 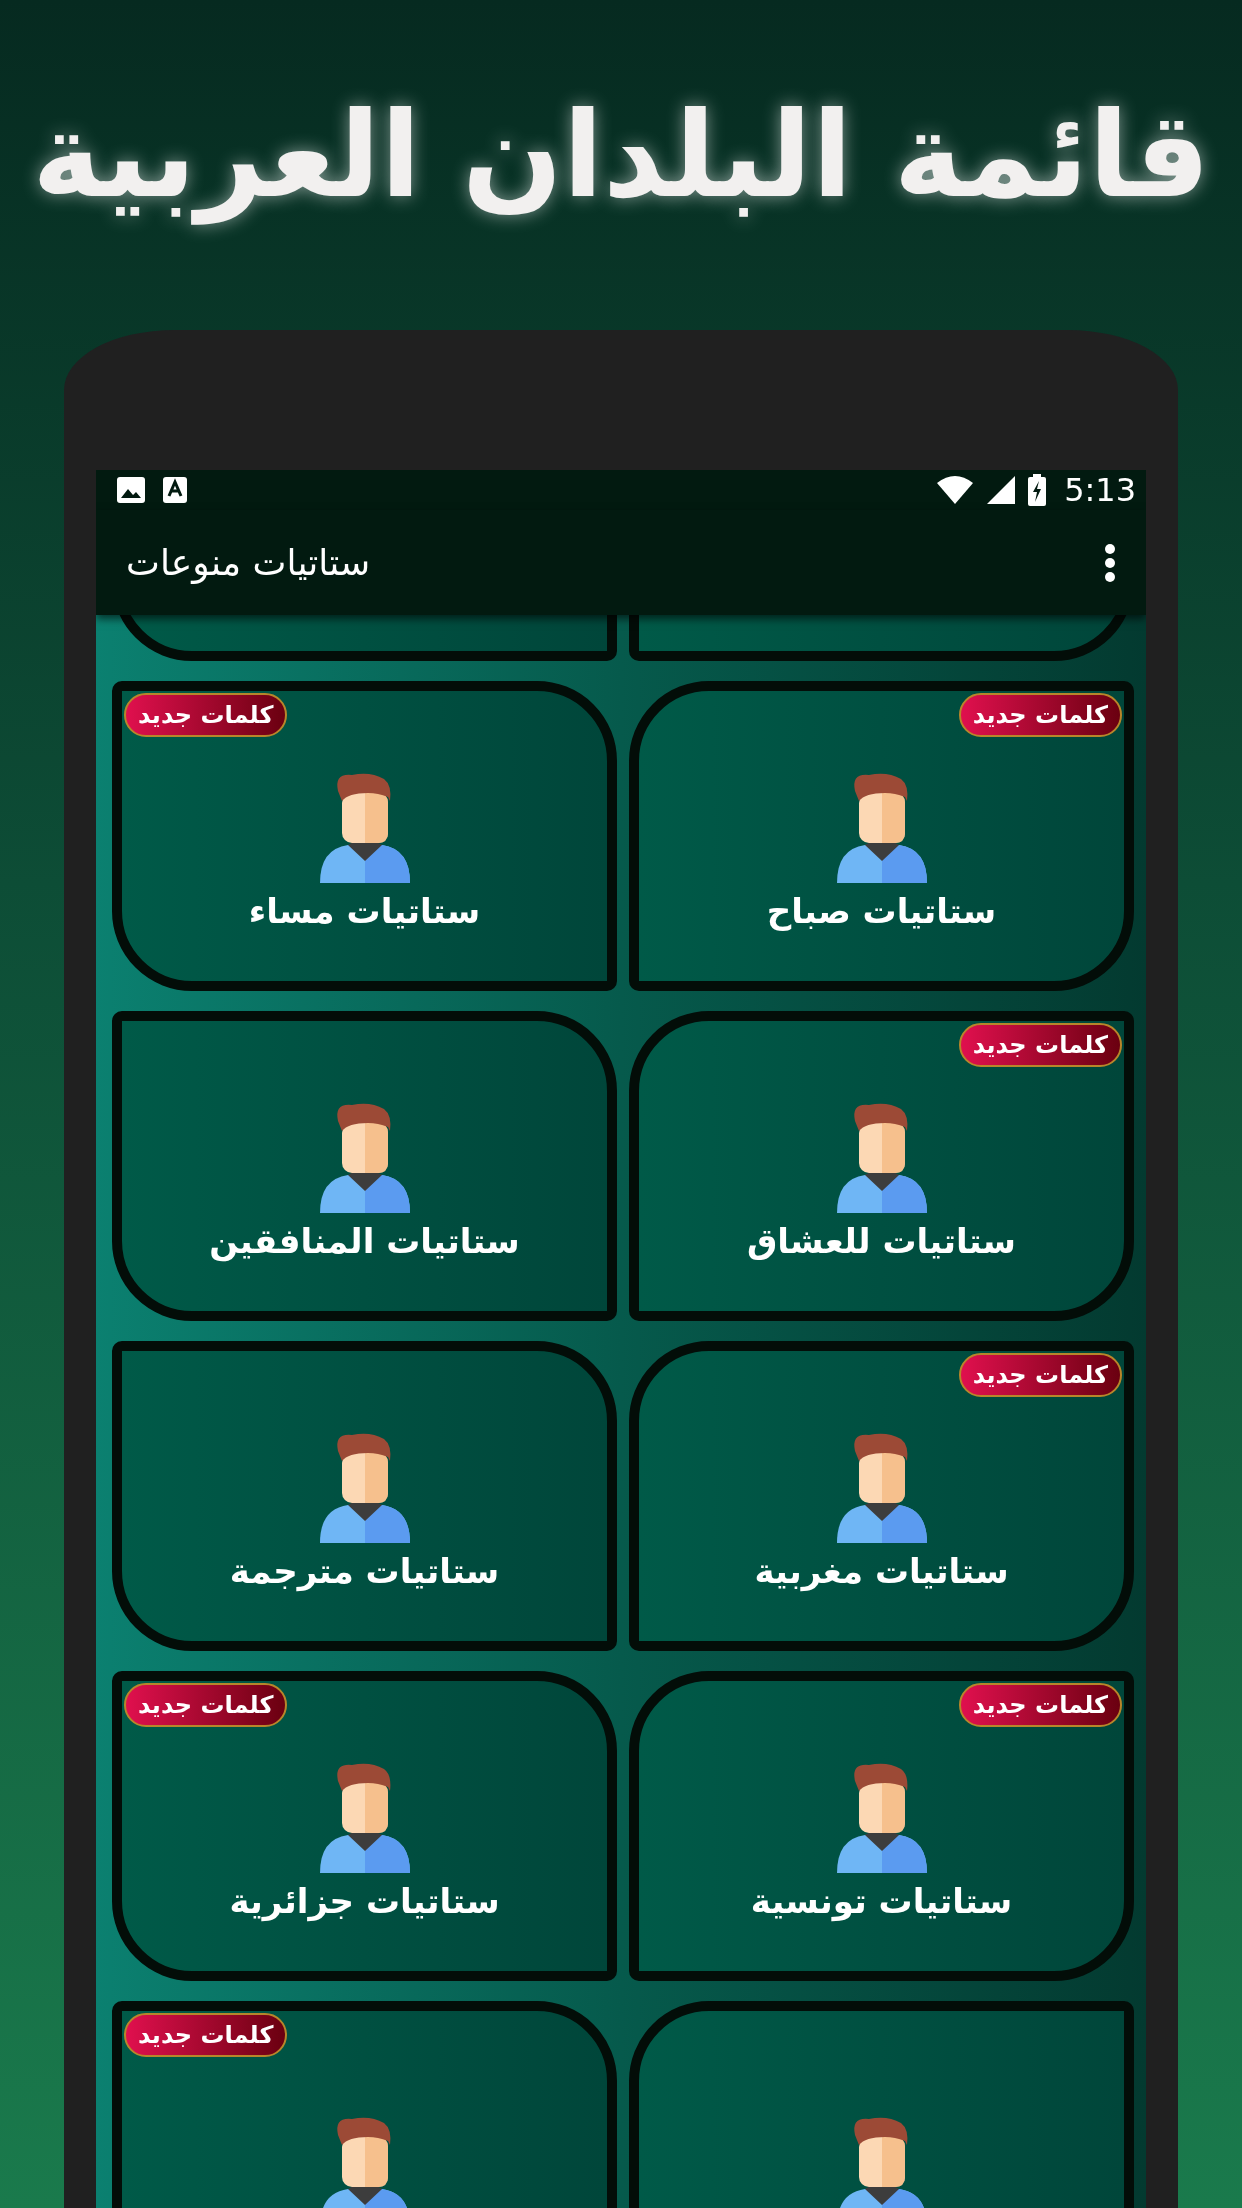 I want to click on card-title: ستاتيات جزائرية, so click(x=364, y=1901).